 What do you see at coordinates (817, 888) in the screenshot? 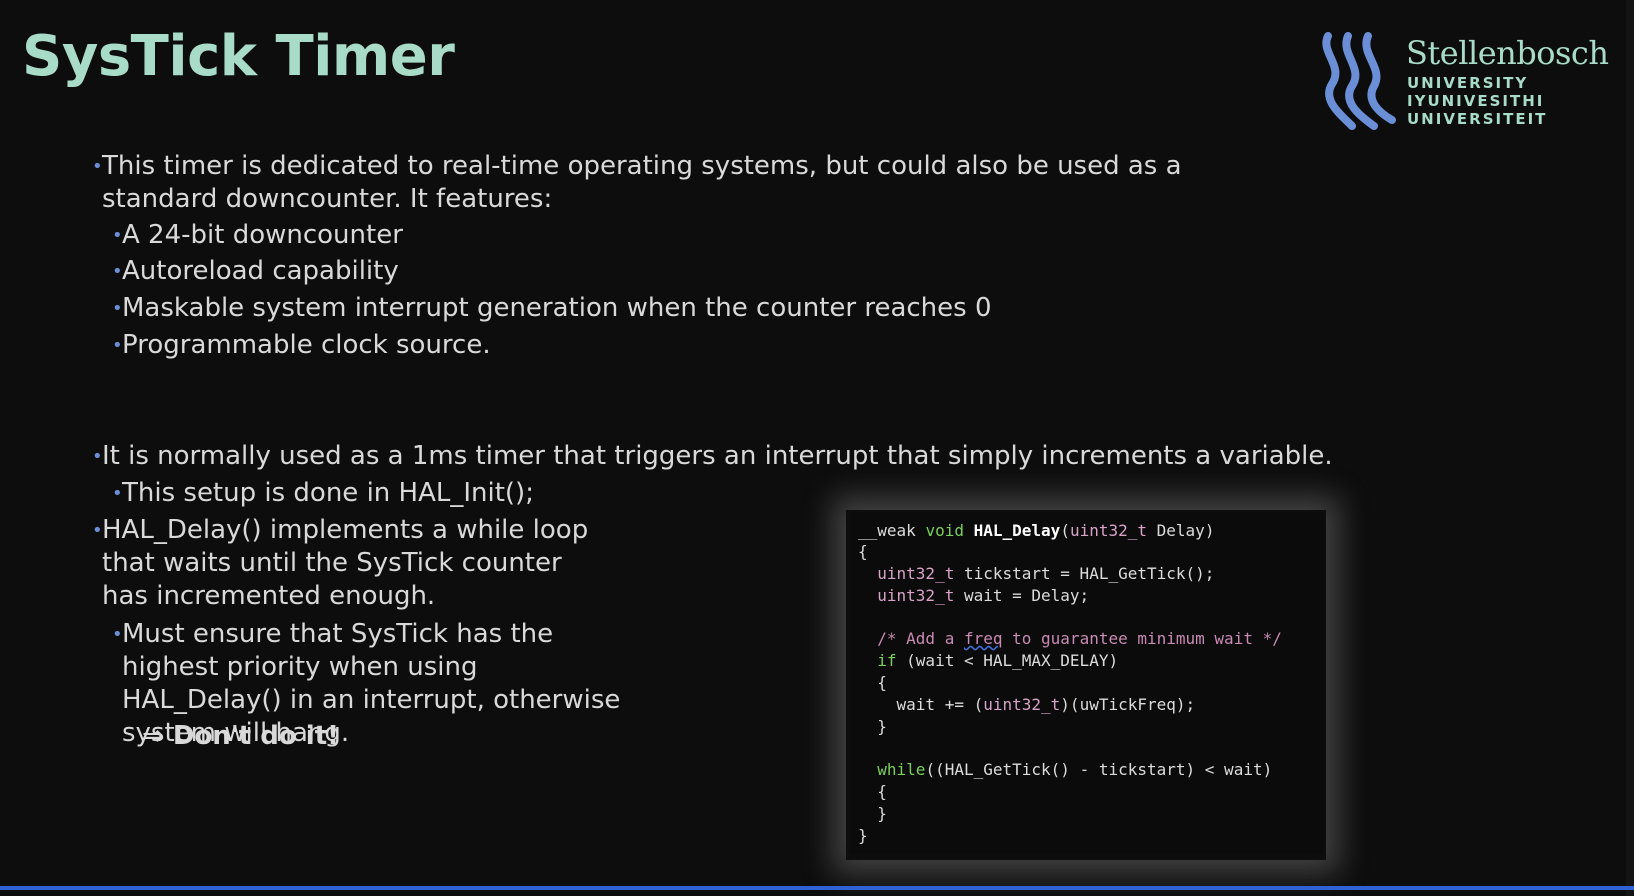
I see `accent-bar` at bounding box center [817, 888].